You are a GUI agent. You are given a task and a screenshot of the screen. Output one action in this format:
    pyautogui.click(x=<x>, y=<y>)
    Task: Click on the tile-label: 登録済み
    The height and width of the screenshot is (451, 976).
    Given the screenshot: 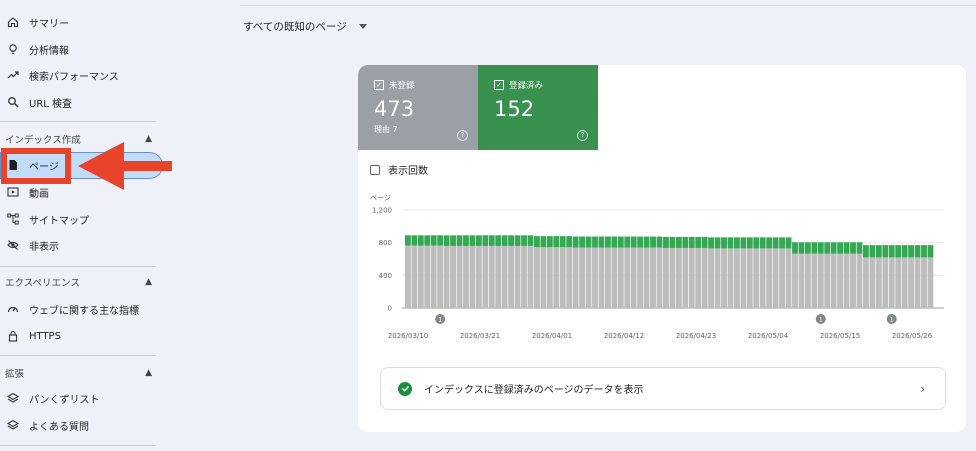 What is the action you would take?
    pyautogui.click(x=526, y=86)
    